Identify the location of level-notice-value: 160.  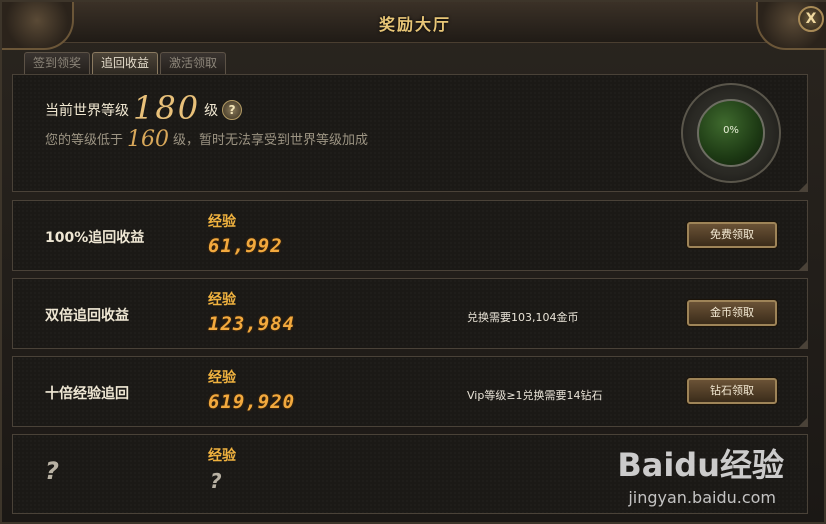
(148, 139).